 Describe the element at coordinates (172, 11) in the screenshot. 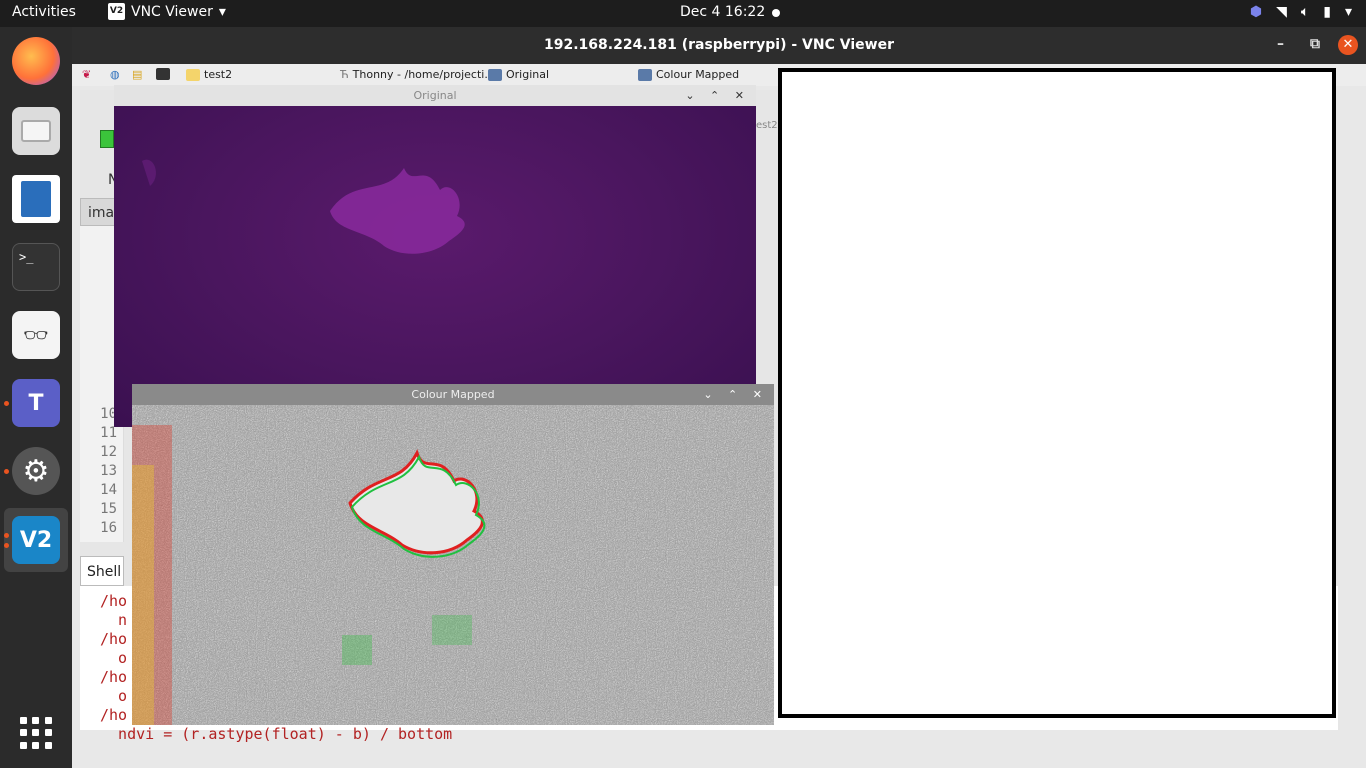

I see `app-menu-label: VNC Viewer` at that location.